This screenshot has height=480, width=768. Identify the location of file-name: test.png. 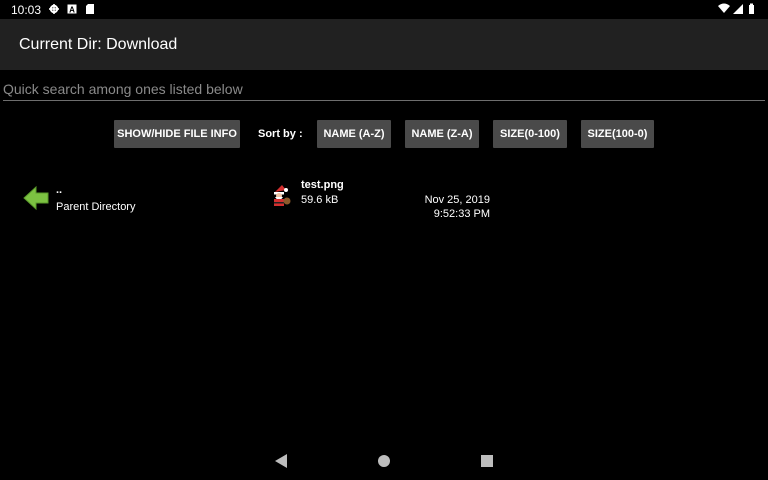
(322, 185).